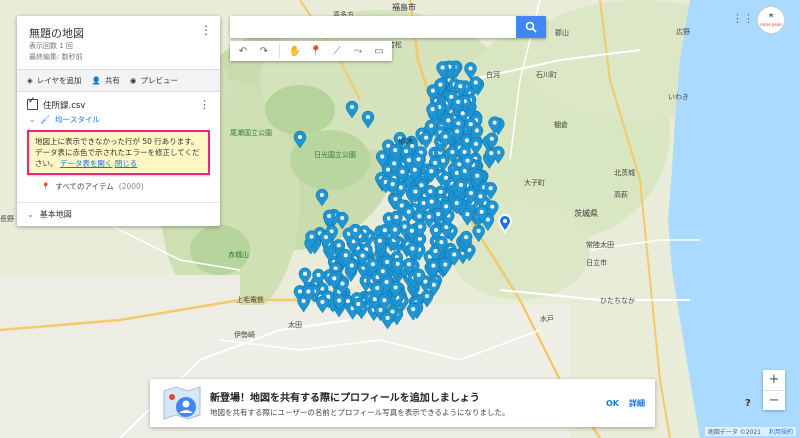 The height and width of the screenshot is (438, 800). What do you see at coordinates (30, 80) in the screenshot?
I see `layers-icon: ◈` at bounding box center [30, 80].